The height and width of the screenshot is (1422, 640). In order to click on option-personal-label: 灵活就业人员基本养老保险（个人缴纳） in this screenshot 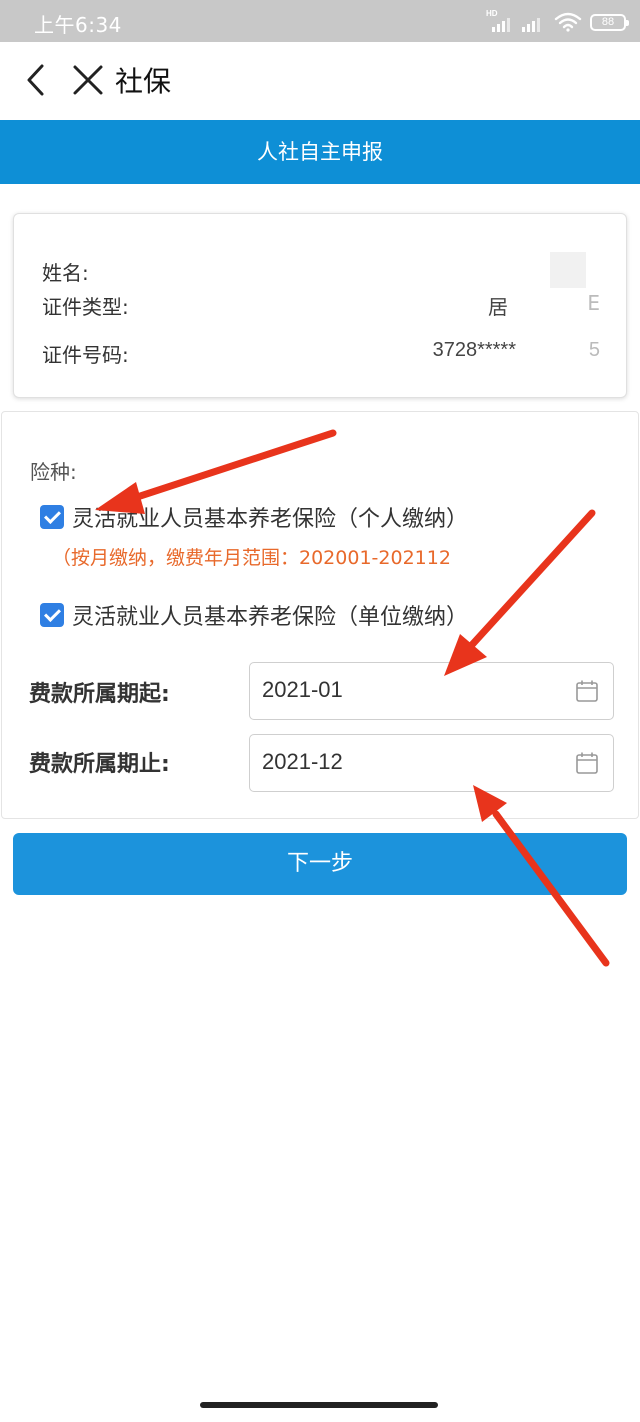, I will do `click(270, 519)`.